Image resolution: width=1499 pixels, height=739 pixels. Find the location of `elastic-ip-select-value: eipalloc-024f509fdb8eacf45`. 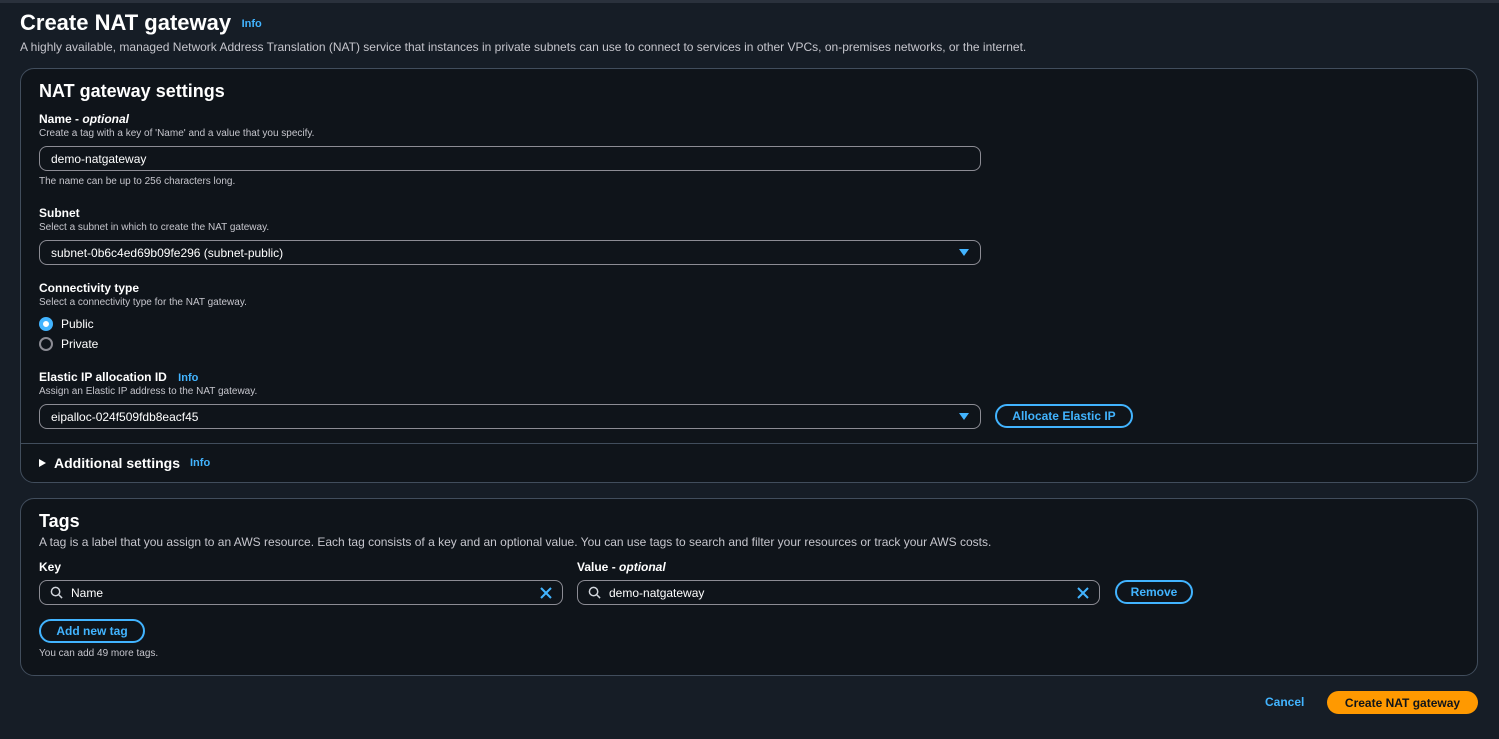

elastic-ip-select-value: eipalloc-024f509fdb8eacf45 is located at coordinates (125, 416).